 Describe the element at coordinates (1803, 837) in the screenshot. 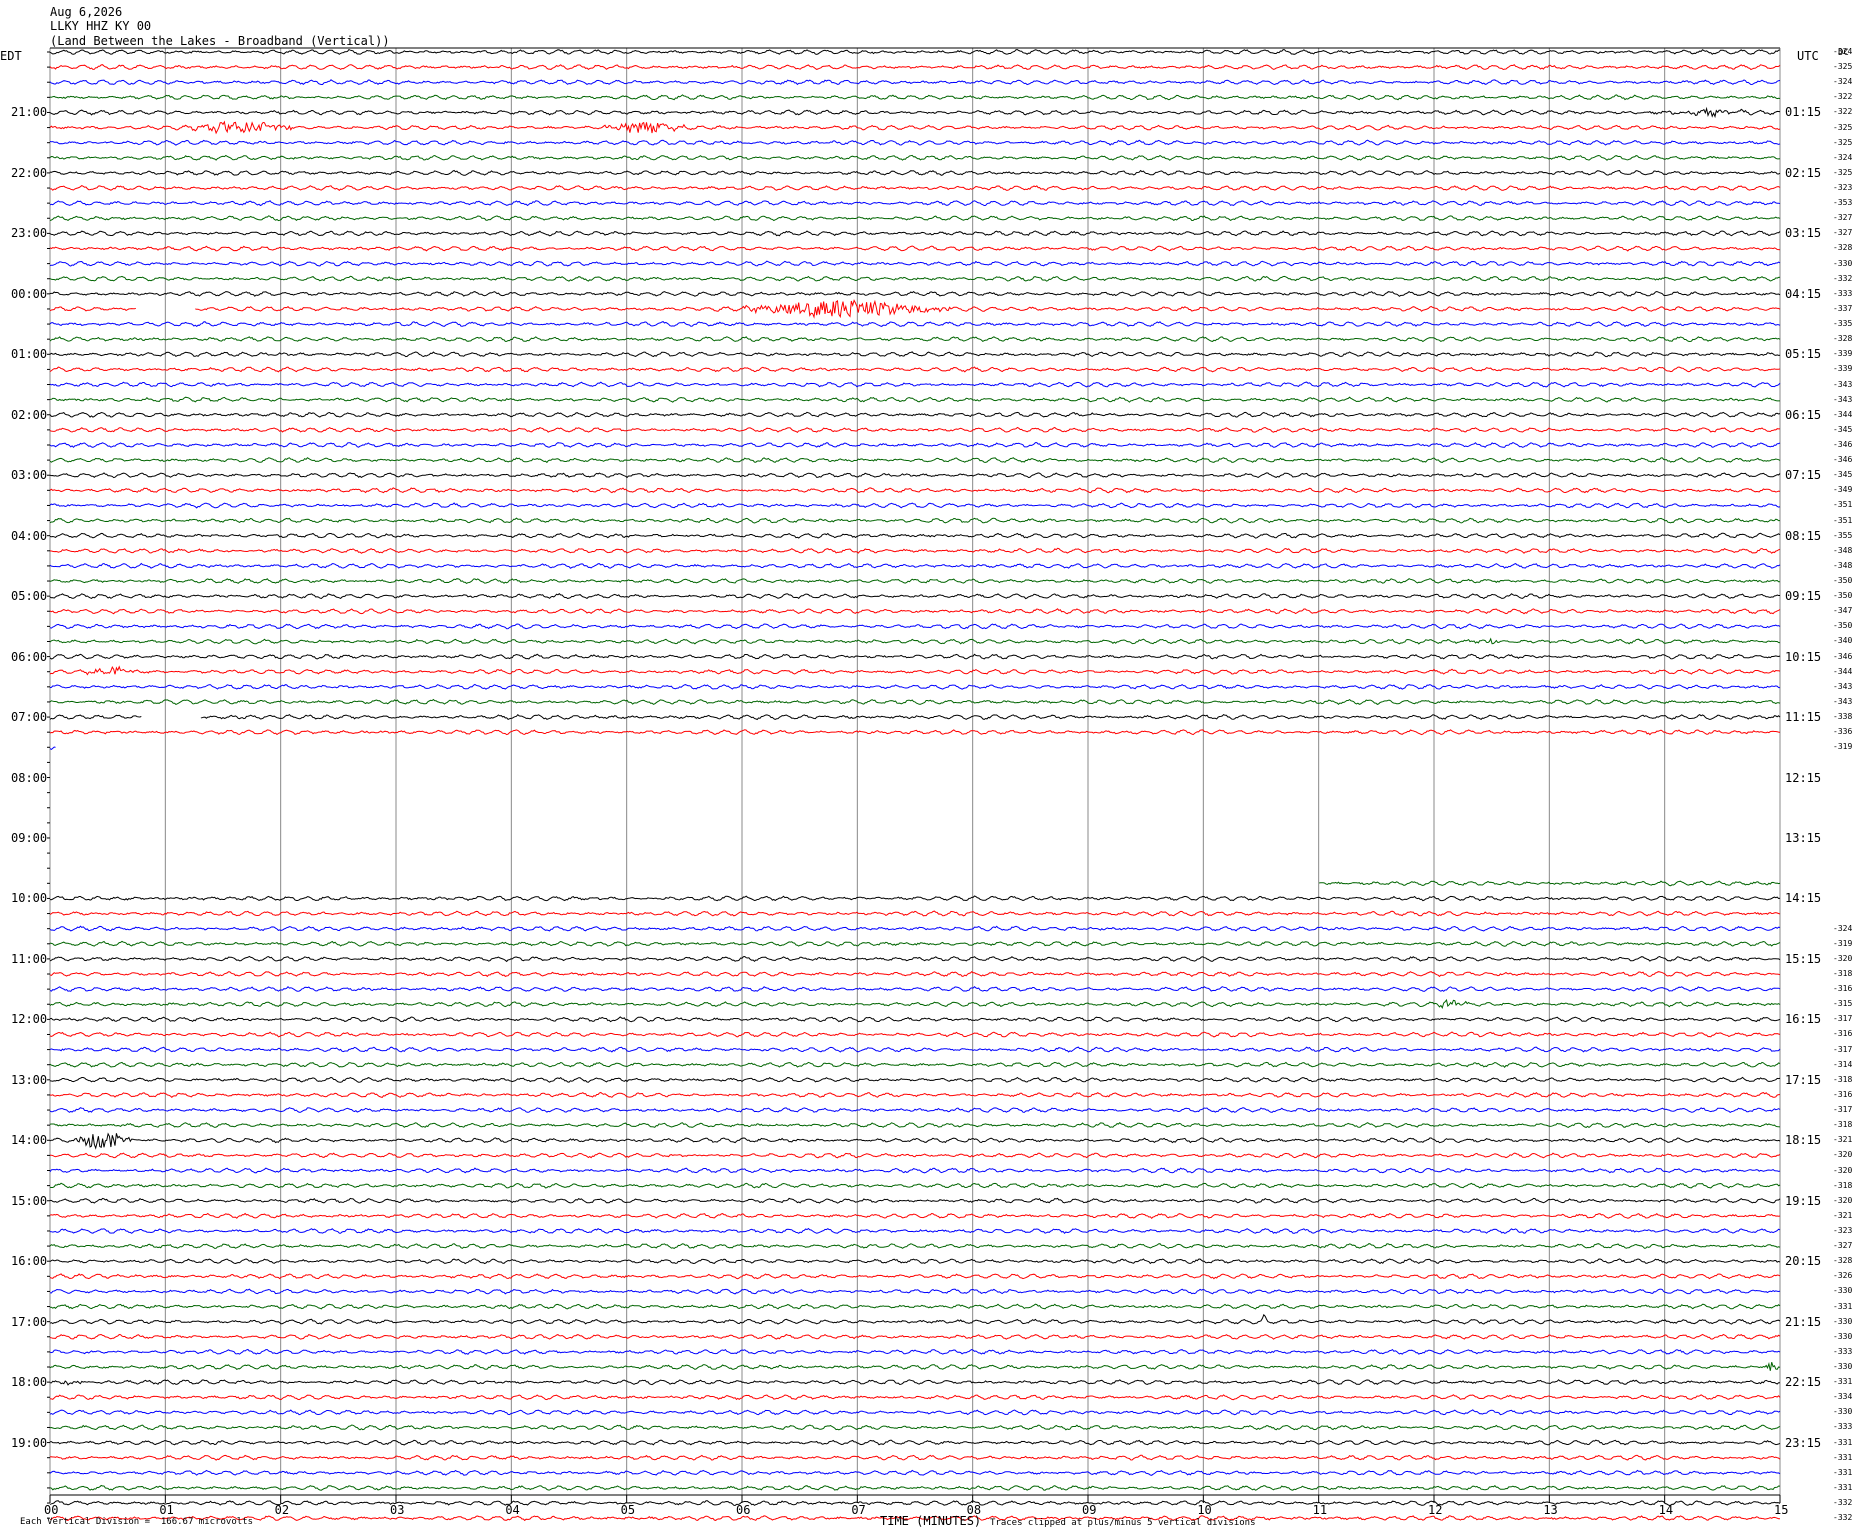

I see `utc-hour-label: 13:15` at that location.